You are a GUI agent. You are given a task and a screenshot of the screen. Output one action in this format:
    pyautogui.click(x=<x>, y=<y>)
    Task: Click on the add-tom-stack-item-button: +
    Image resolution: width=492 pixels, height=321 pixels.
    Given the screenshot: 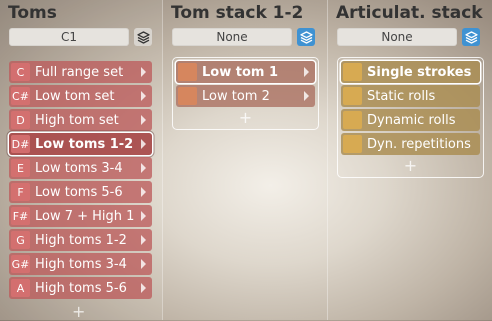 What is the action you would take?
    pyautogui.click(x=245, y=118)
    